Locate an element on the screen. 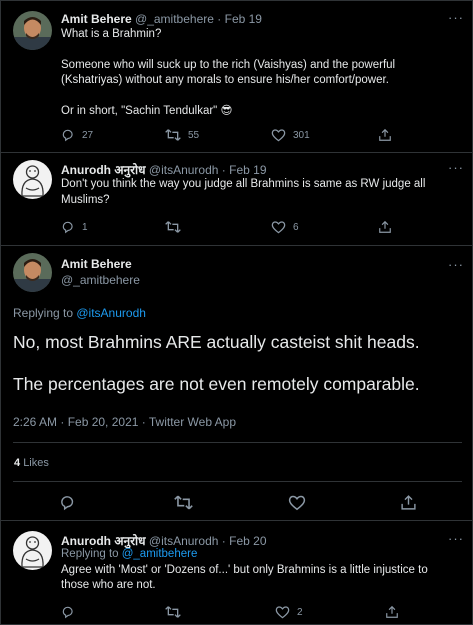 The image size is (473, 625). sunglasses-emoji-icon: 😎 is located at coordinates (226, 110).